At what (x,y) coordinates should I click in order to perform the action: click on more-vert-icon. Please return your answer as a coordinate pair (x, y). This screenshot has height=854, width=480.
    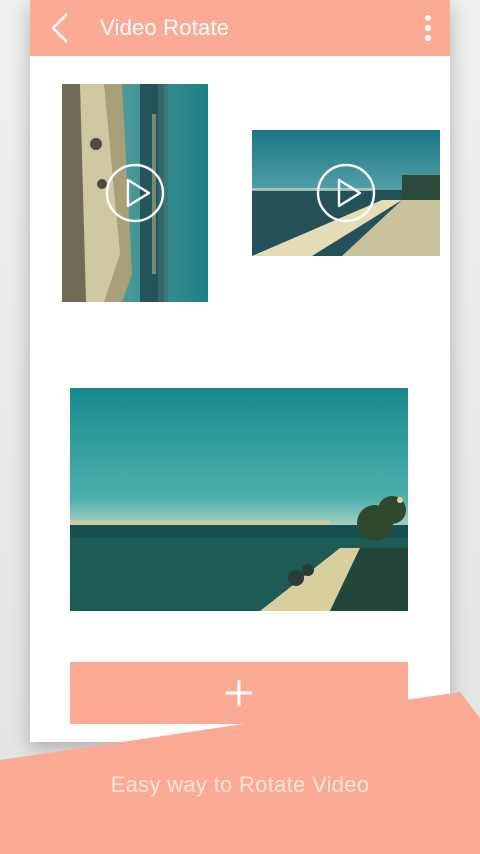
    Looking at the image, I should click on (428, 28).